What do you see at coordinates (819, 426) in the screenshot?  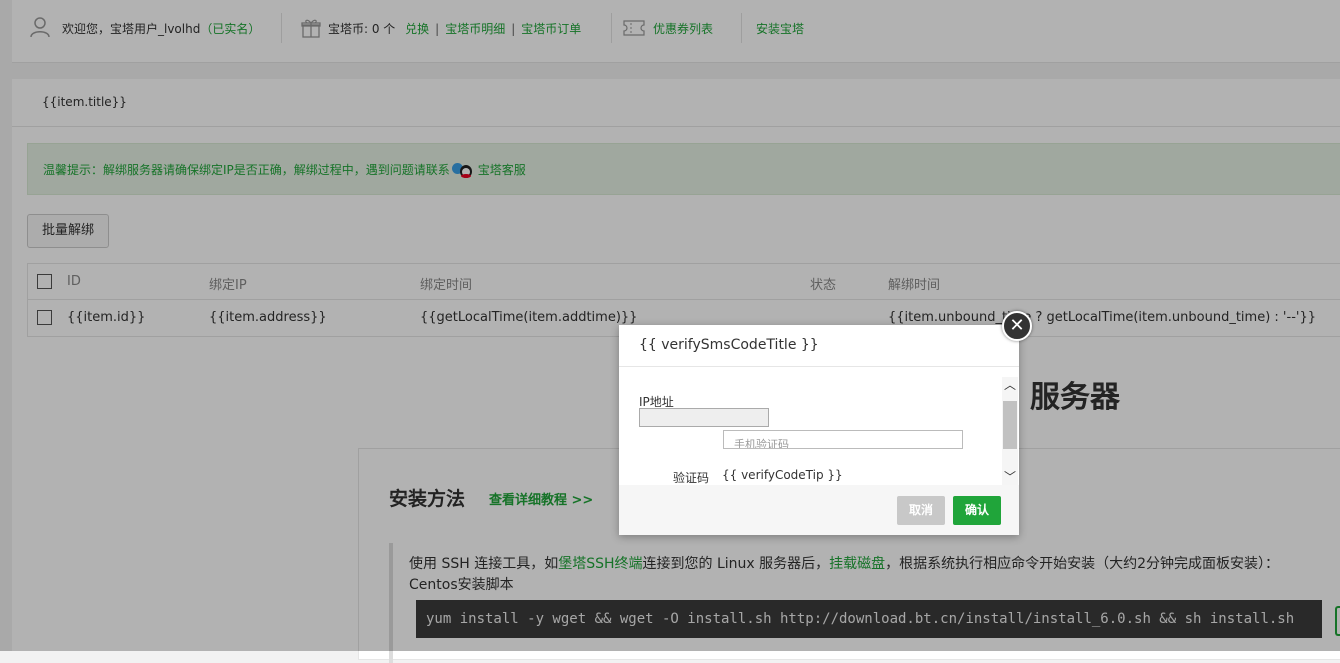 I see `dialog-body: IP地址 手机验证码 验证码 {{ verifyCodeTip }}` at bounding box center [819, 426].